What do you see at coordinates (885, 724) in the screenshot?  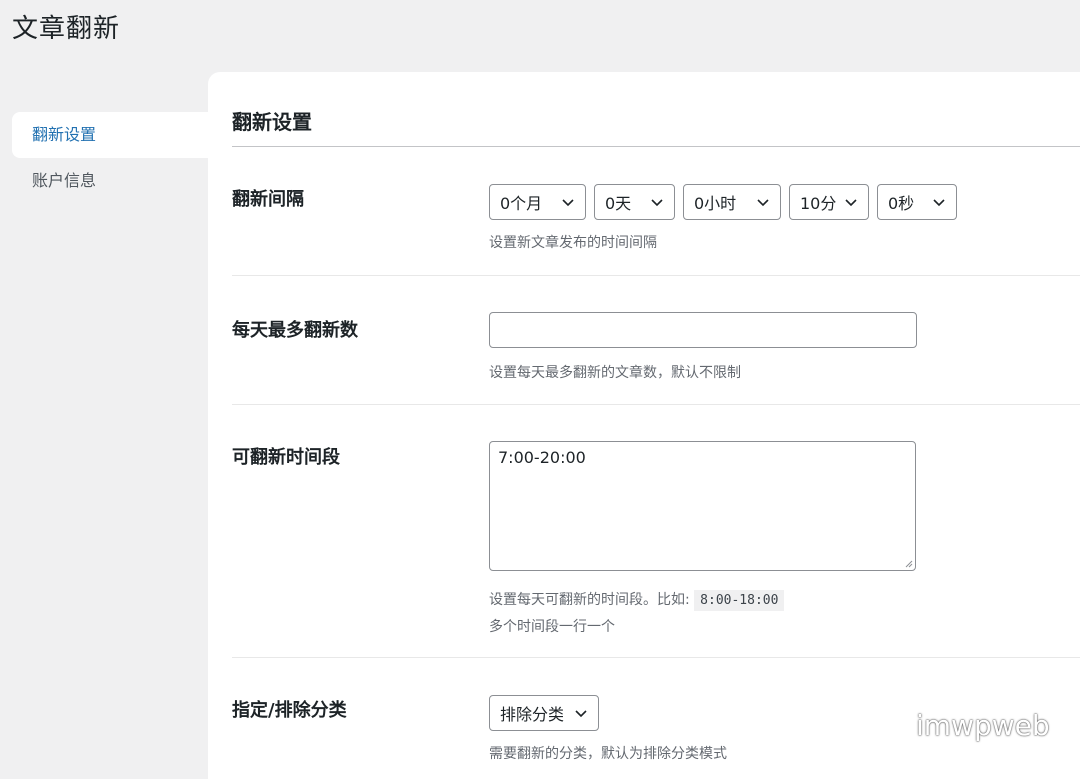 I see `wechat-icon` at bounding box center [885, 724].